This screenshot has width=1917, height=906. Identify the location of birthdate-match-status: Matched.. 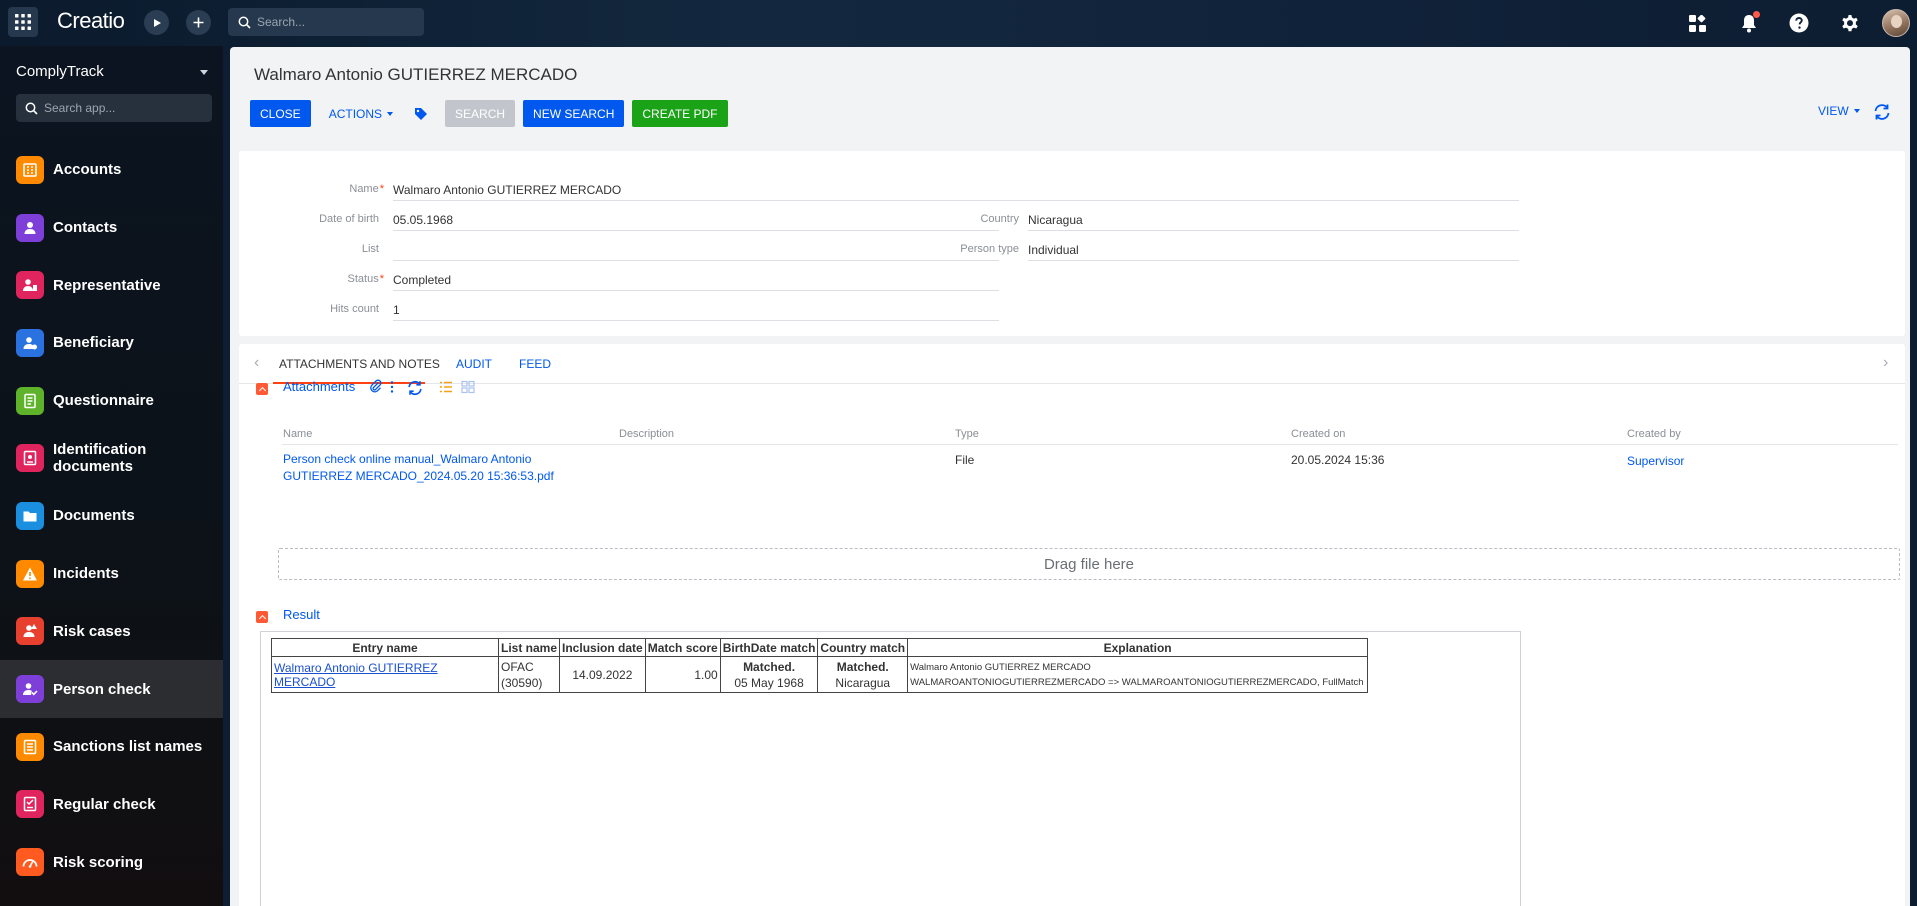
(769, 667).